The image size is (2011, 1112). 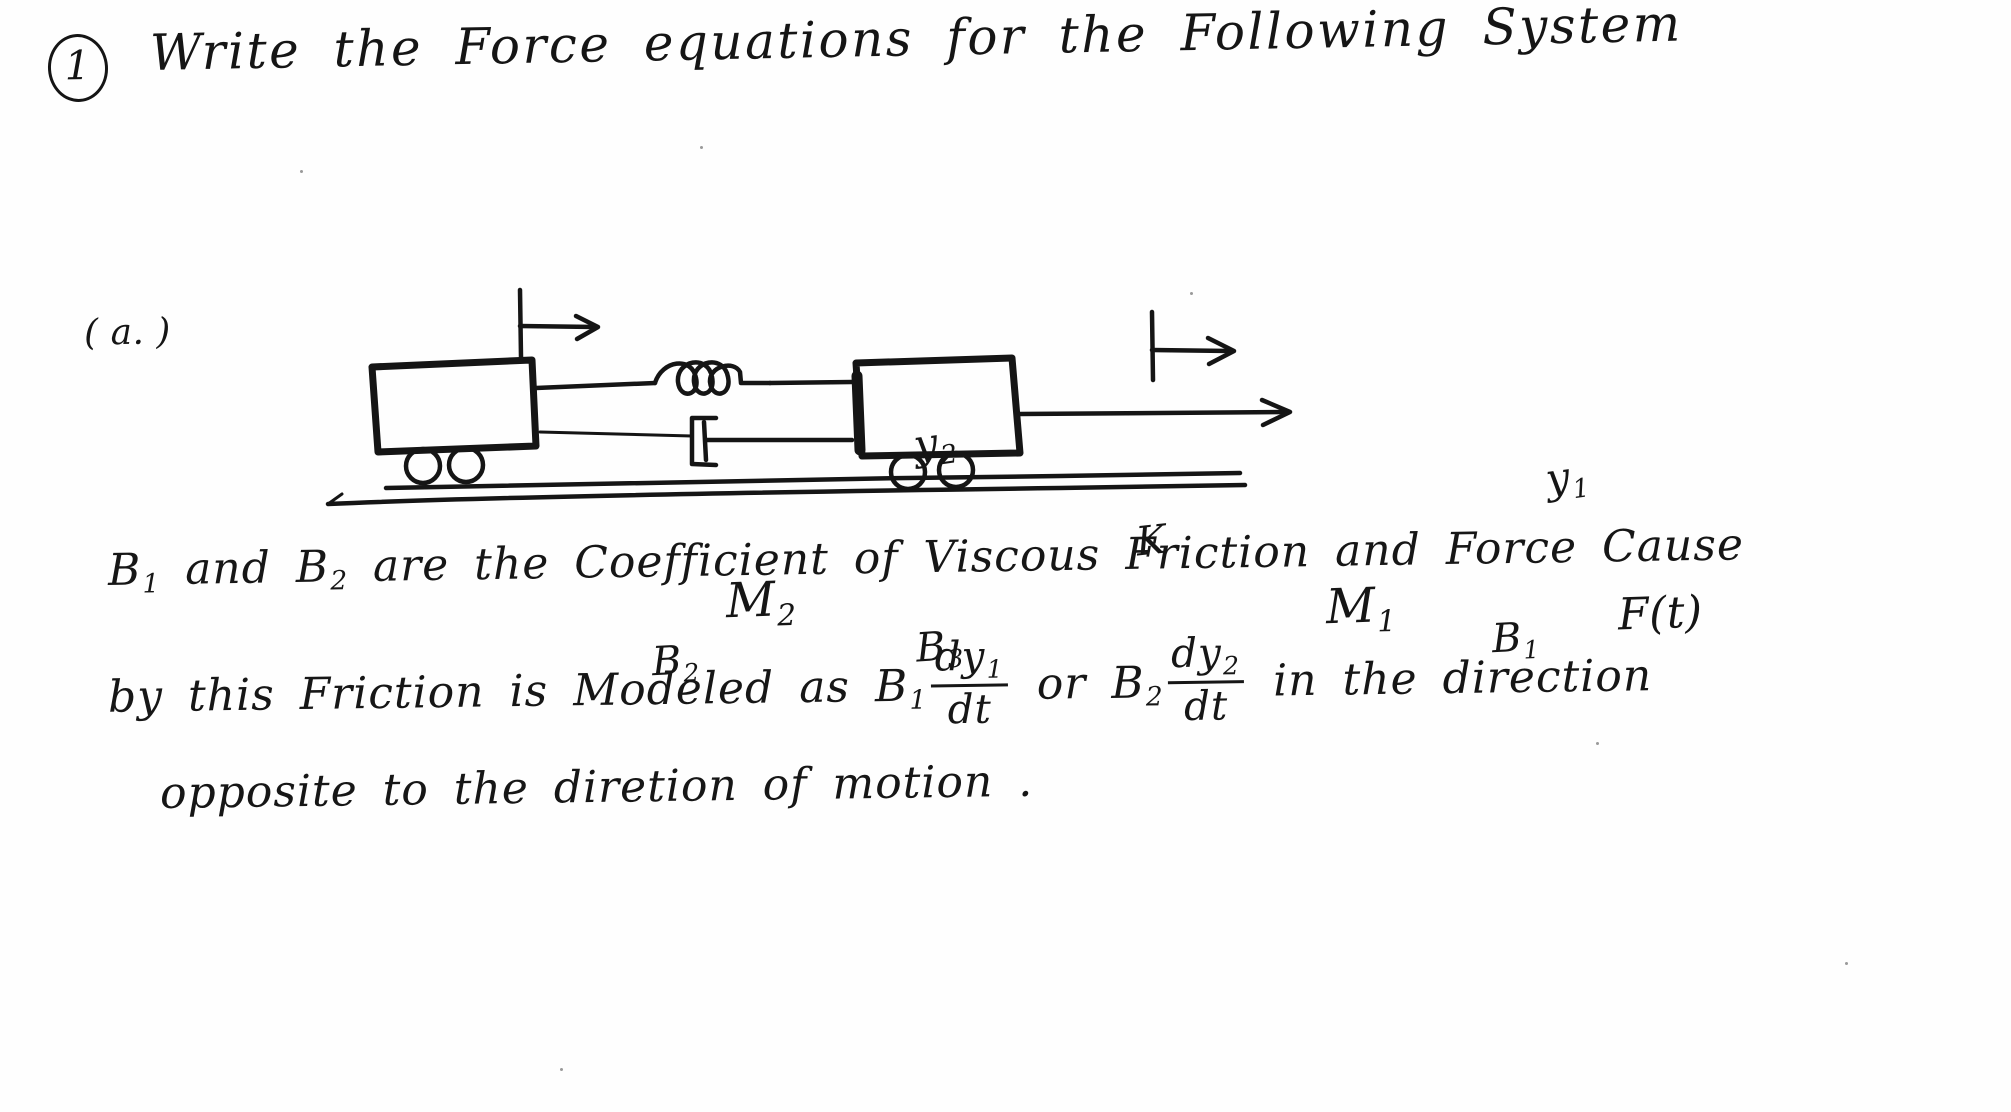 What do you see at coordinates (134, 572) in the screenshot?
I see `body-b1: B1` at bounding box center [134, 572].